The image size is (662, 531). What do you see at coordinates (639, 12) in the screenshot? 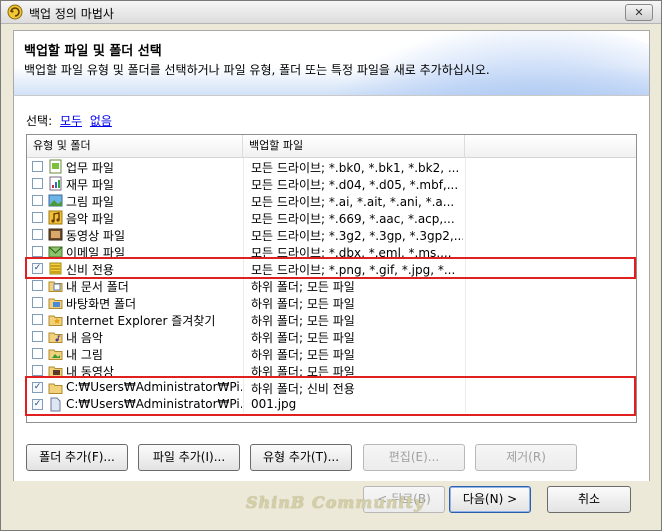
I see `close-button: ✕` at bounding box center [639, 12].